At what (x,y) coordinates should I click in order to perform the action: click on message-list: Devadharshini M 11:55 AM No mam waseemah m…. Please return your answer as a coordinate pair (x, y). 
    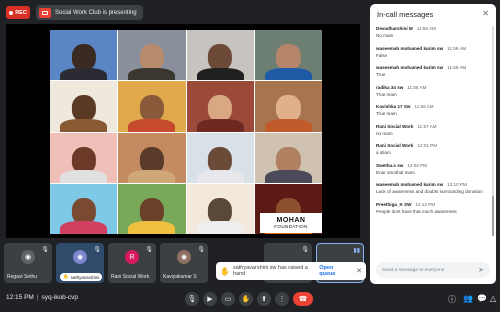
    Looking at the image, I should click on (432, 123).